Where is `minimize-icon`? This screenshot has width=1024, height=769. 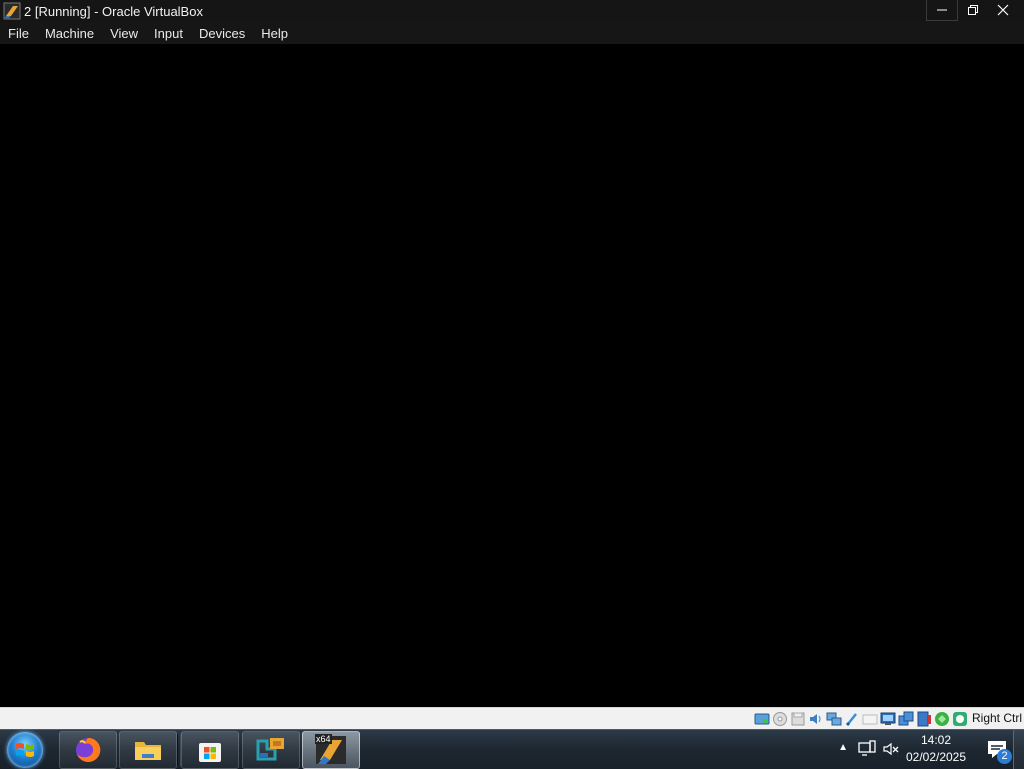
minimize-icon is located at coordinates (942, 10).